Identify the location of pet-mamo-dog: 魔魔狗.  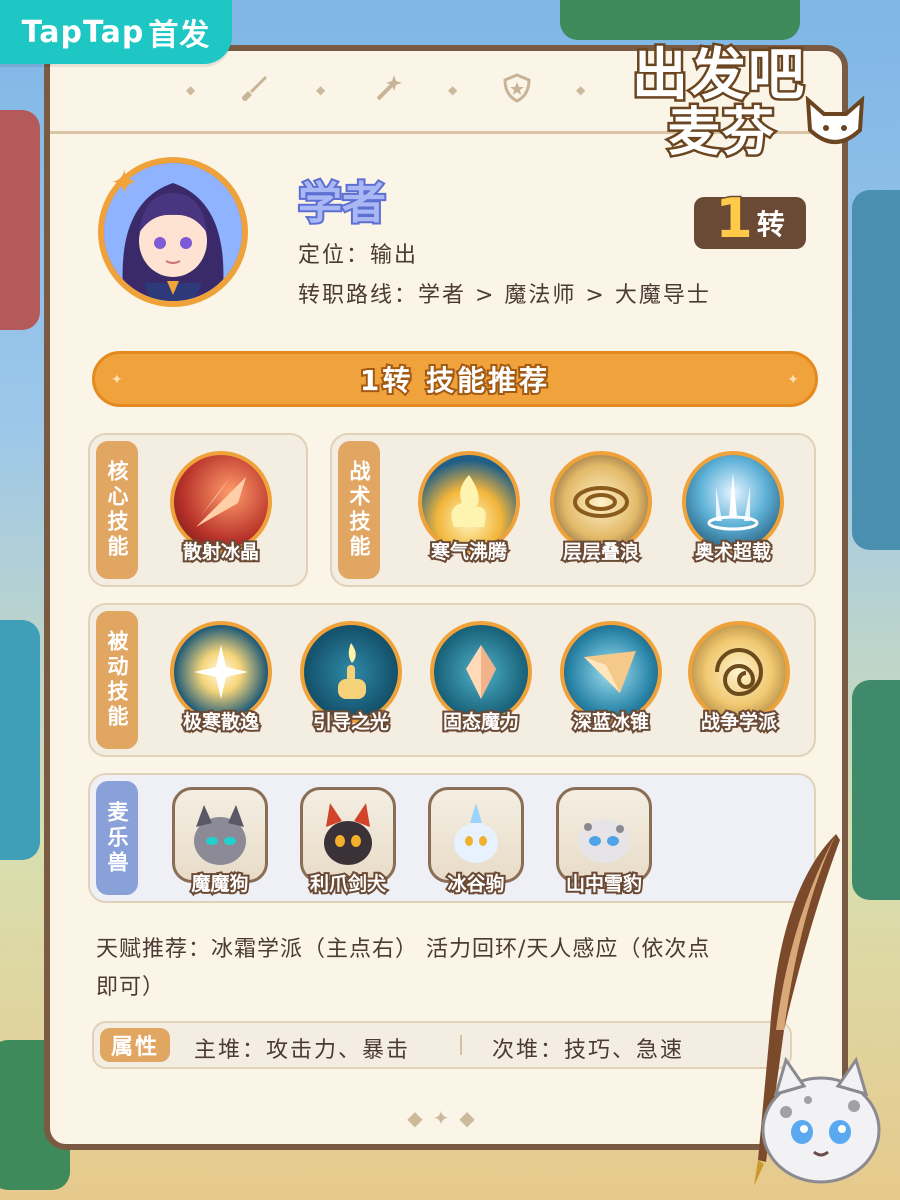
(220, 841).